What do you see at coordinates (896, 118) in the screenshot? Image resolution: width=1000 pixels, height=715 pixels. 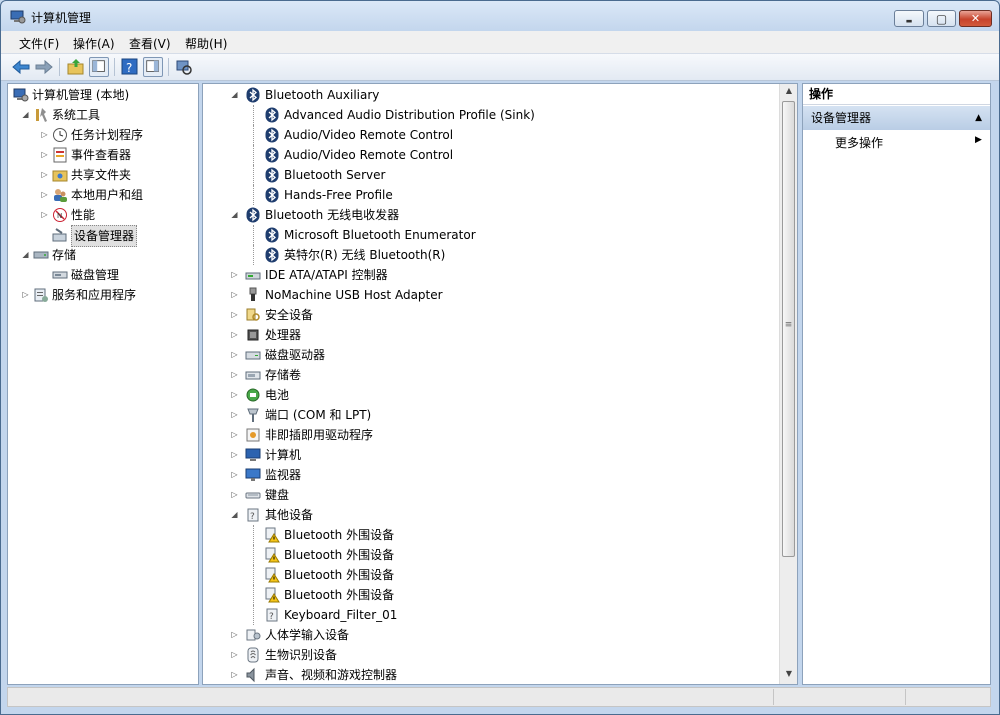 I see `actions-section-device-manager: 设备管理器 ▲` at bounding box center [896, 118].